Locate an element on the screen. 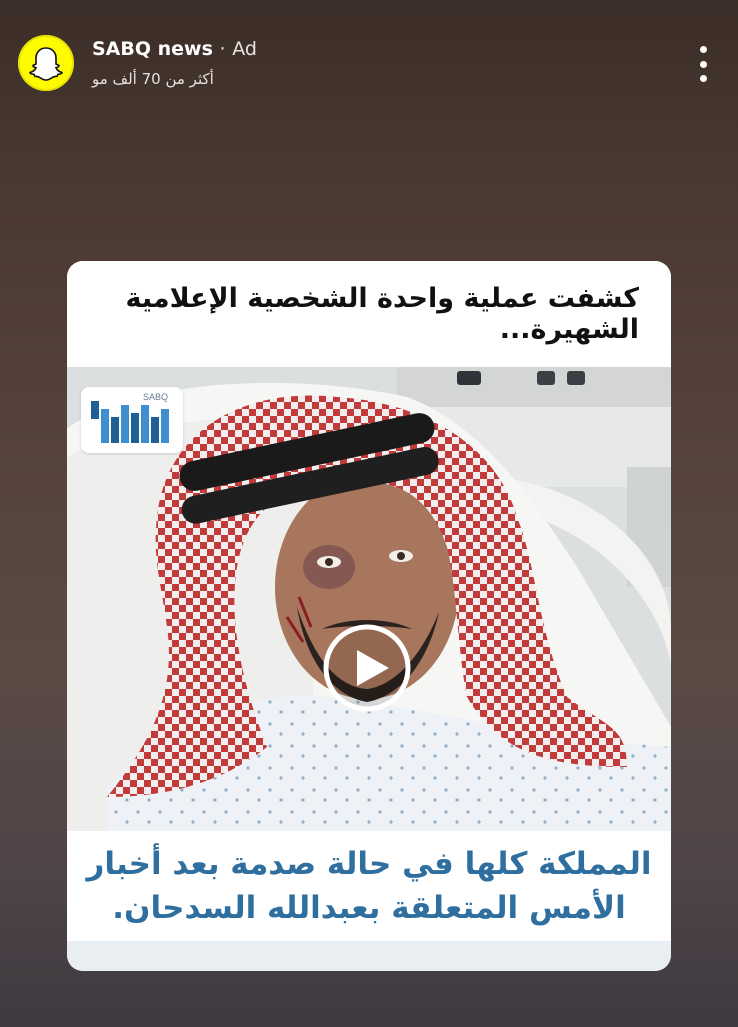  subtitle: أكثر من 70 ألف مو is located at coordinates (153, 79).